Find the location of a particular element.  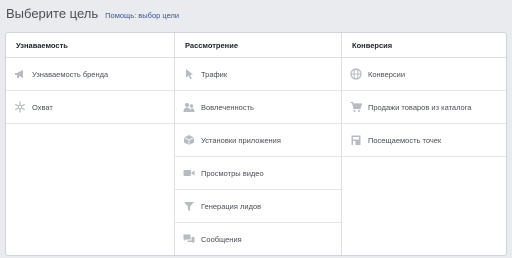

objective-conversions: Конверсии is located at coordinates (424, 74).